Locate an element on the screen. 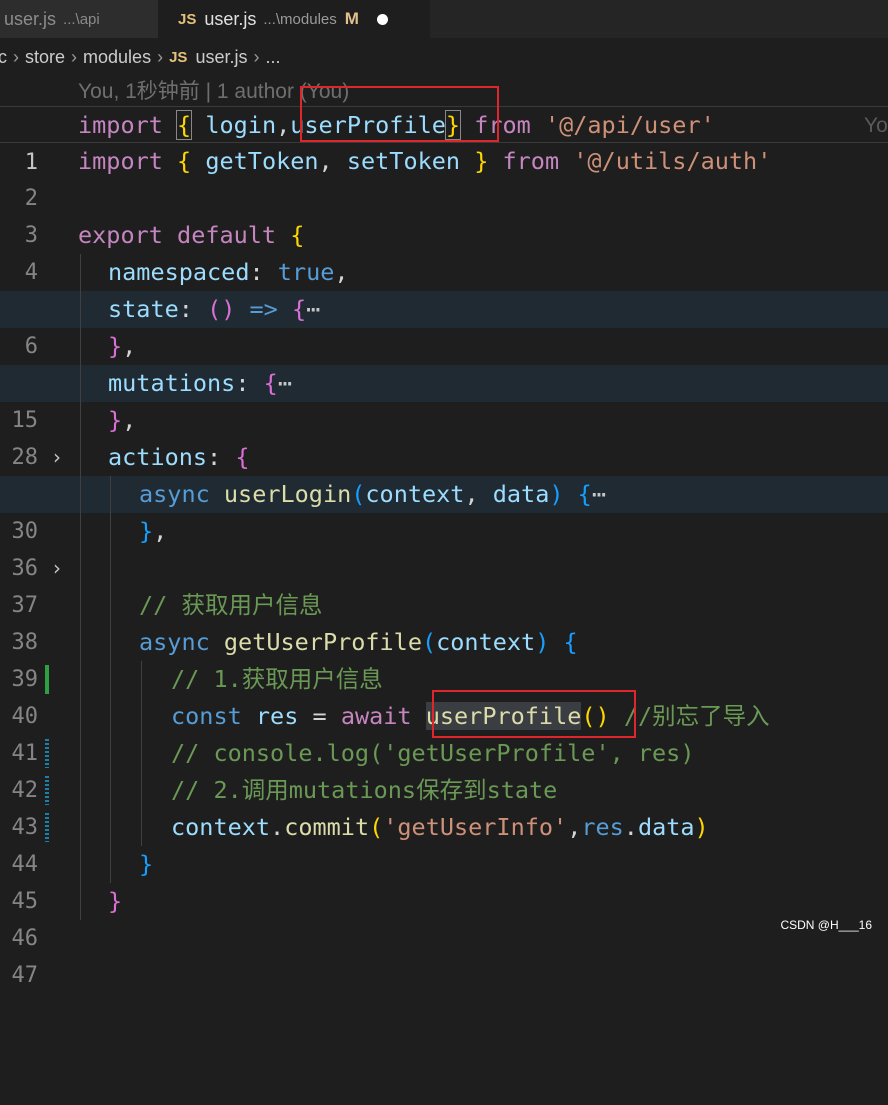 Image resolution: width=888 pixels, height=1105 pixels. code-line: 36 }, is located at coordinates (444, 547).